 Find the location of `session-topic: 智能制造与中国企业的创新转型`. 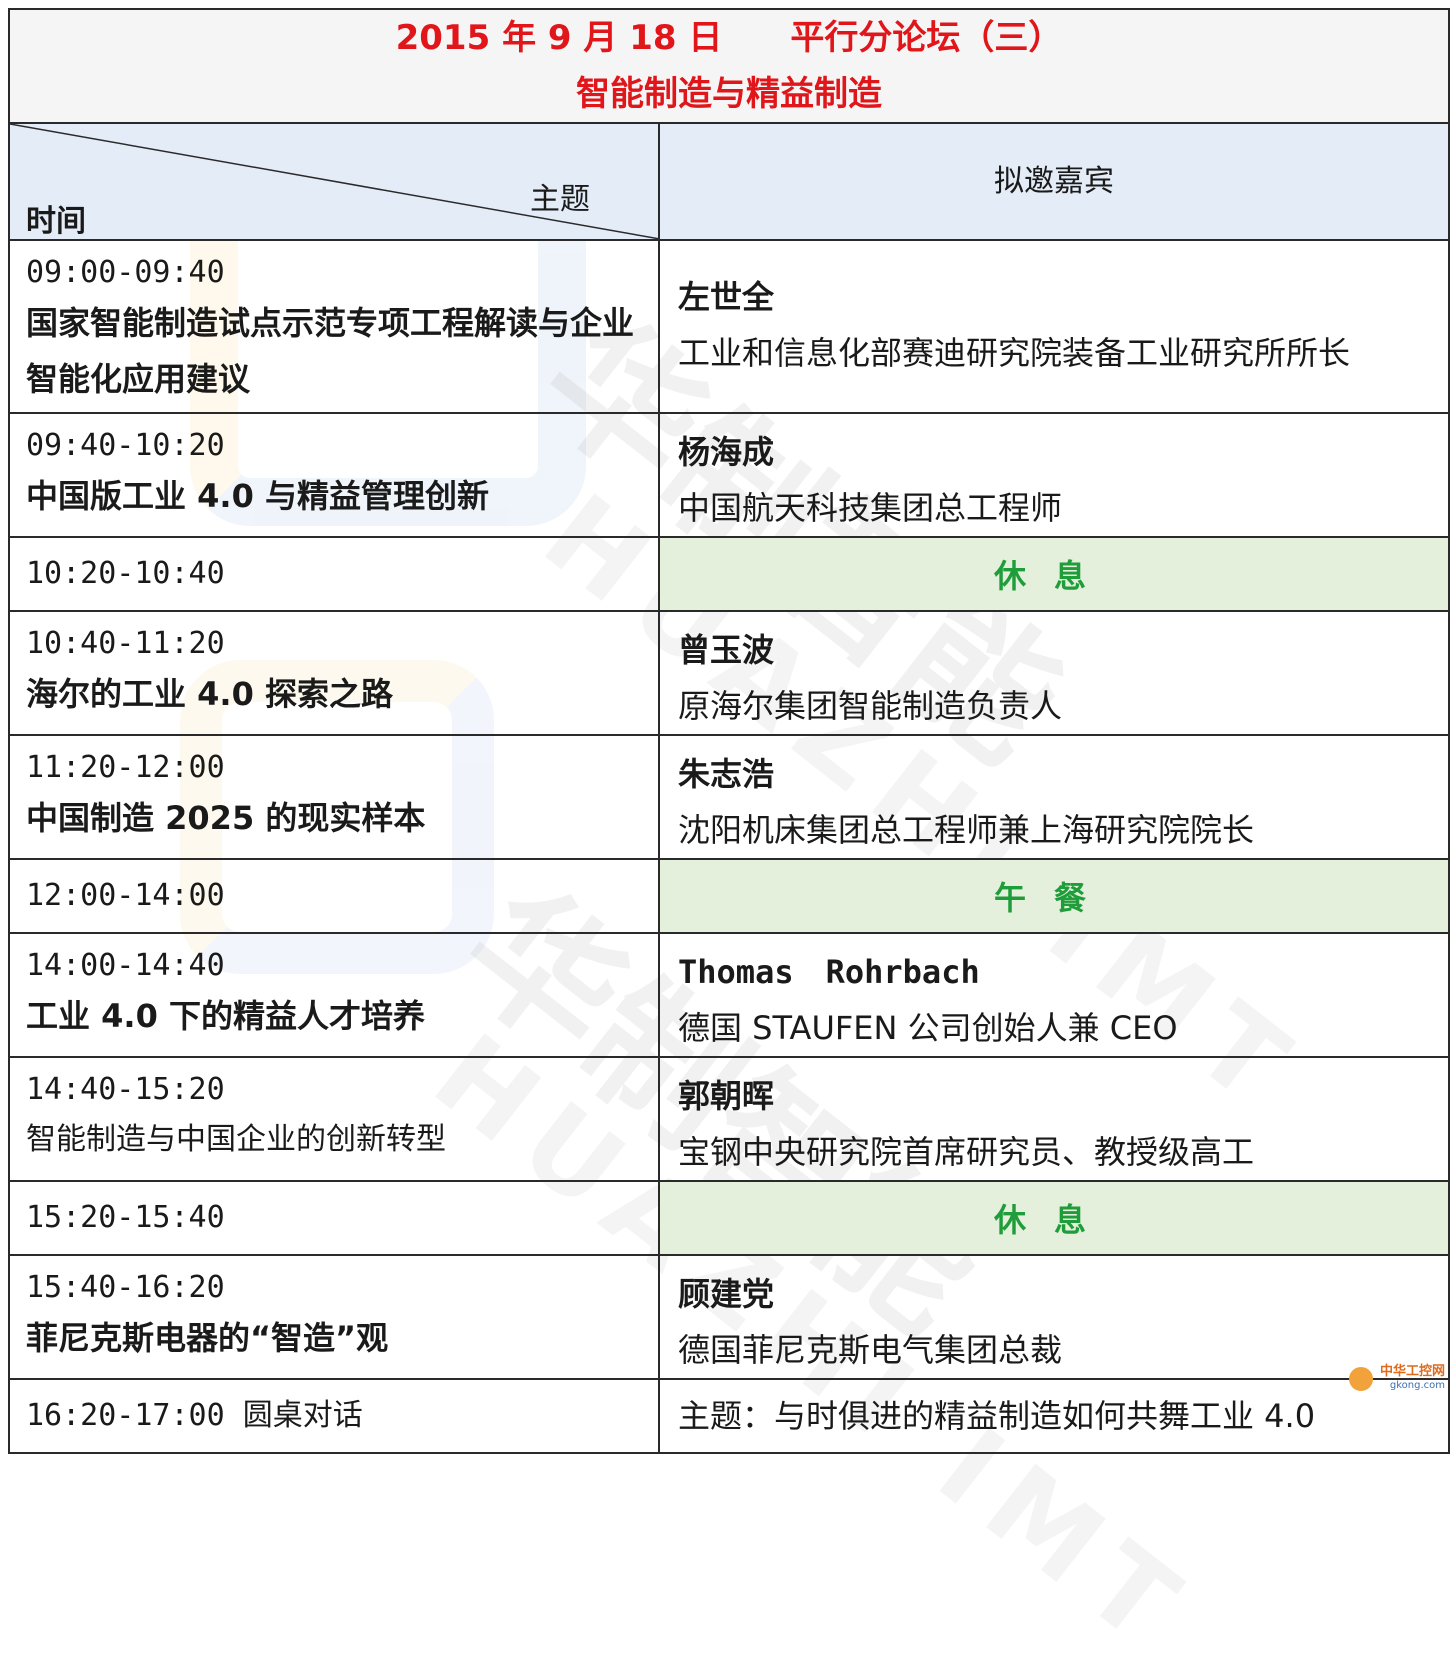

session-topic: 智能制造与中国企业的创新转型 is located at coordinates (236, 1139).